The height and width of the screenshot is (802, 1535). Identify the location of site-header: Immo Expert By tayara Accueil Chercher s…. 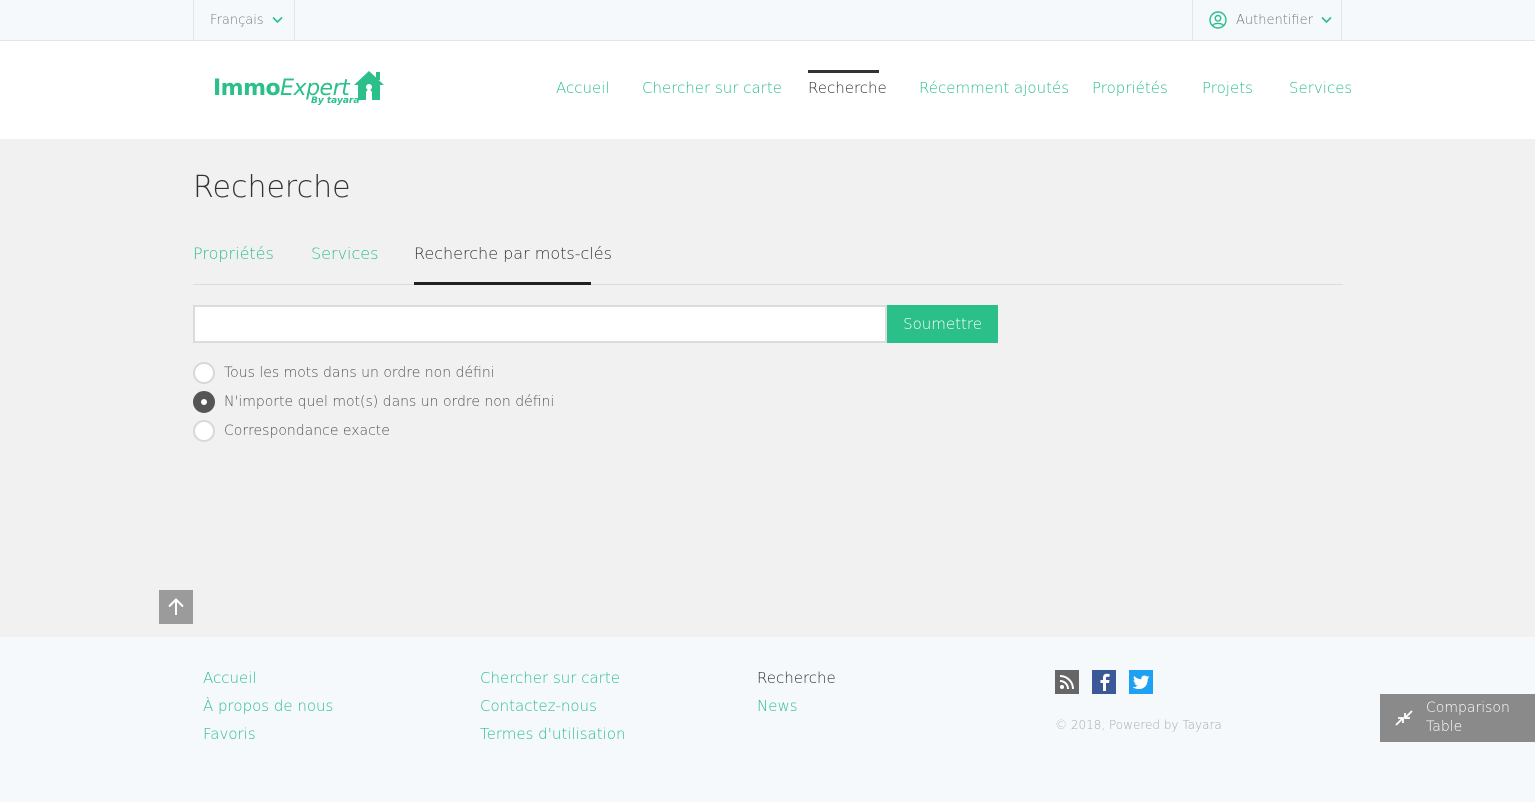
(767, 90).